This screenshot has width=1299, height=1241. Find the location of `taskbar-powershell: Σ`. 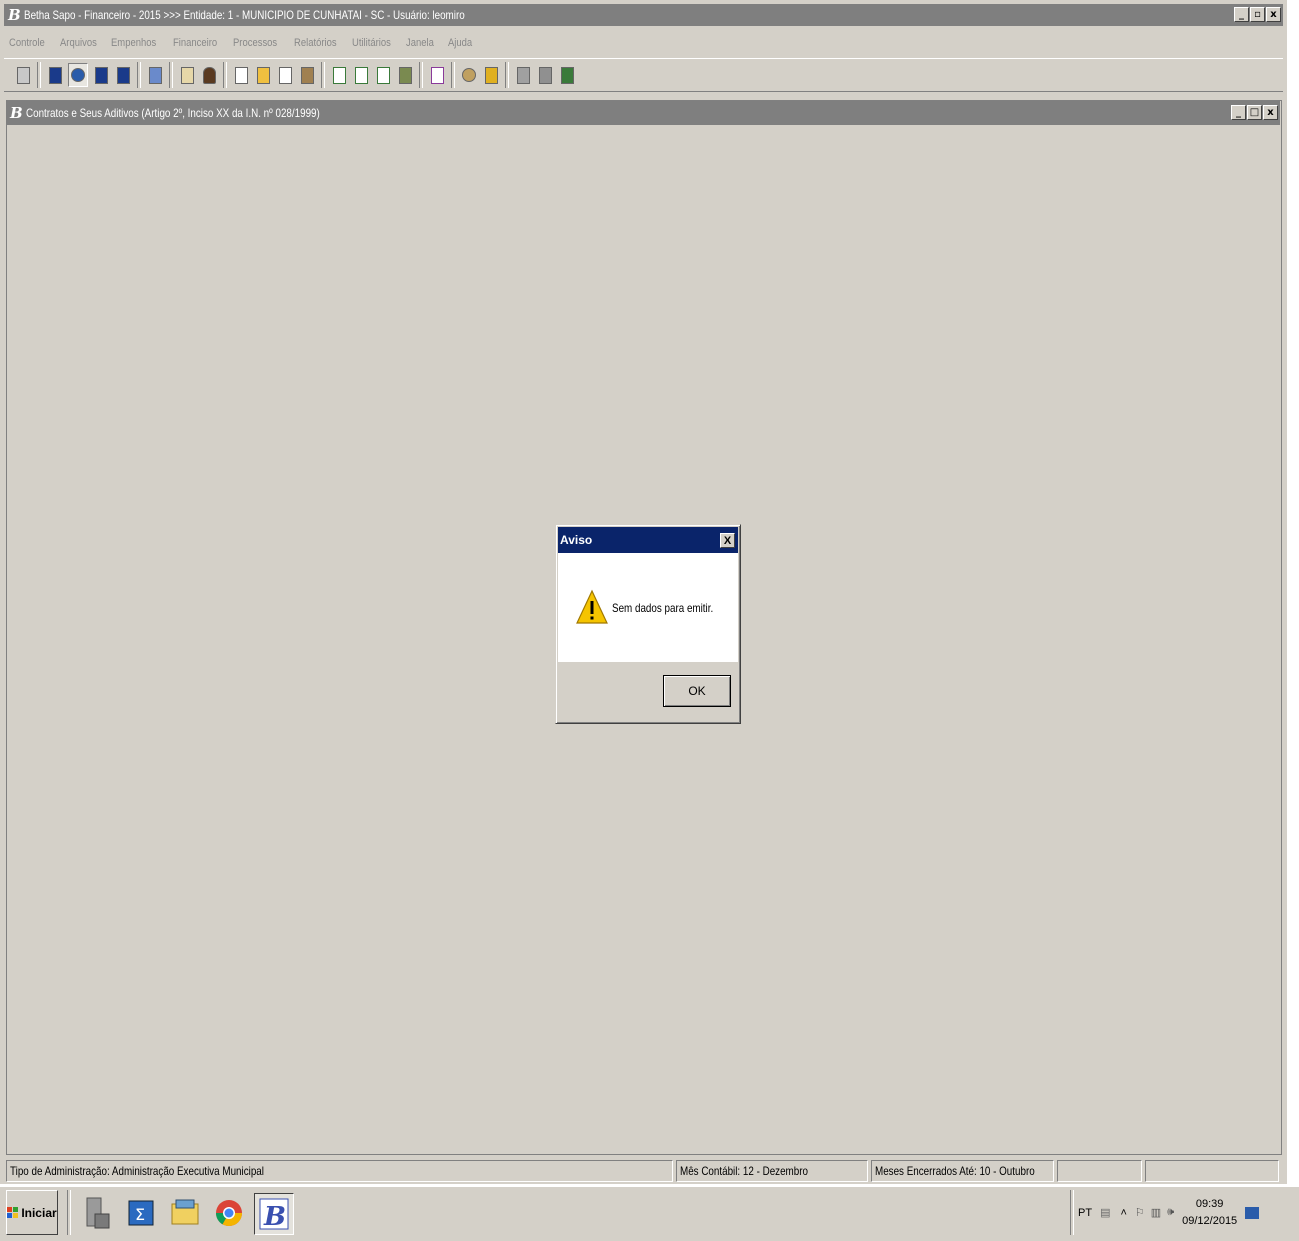

taskbar-powershell: Σ is located at coordinates (141, 1213).